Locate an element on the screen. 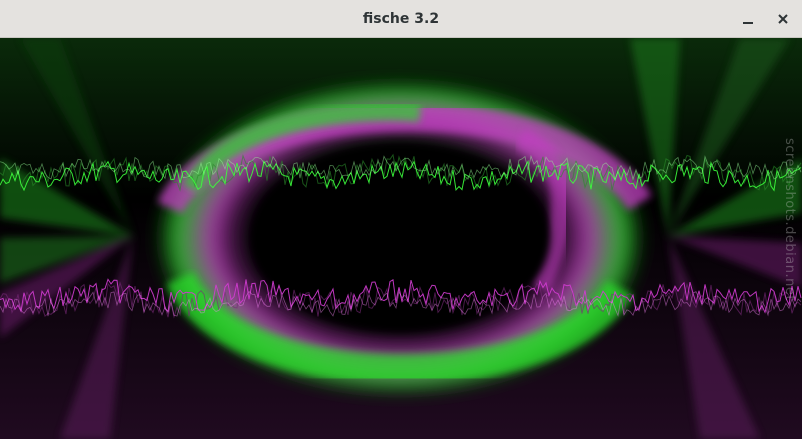  window-title: fische 3.2 is located at coordinates (401, 19).